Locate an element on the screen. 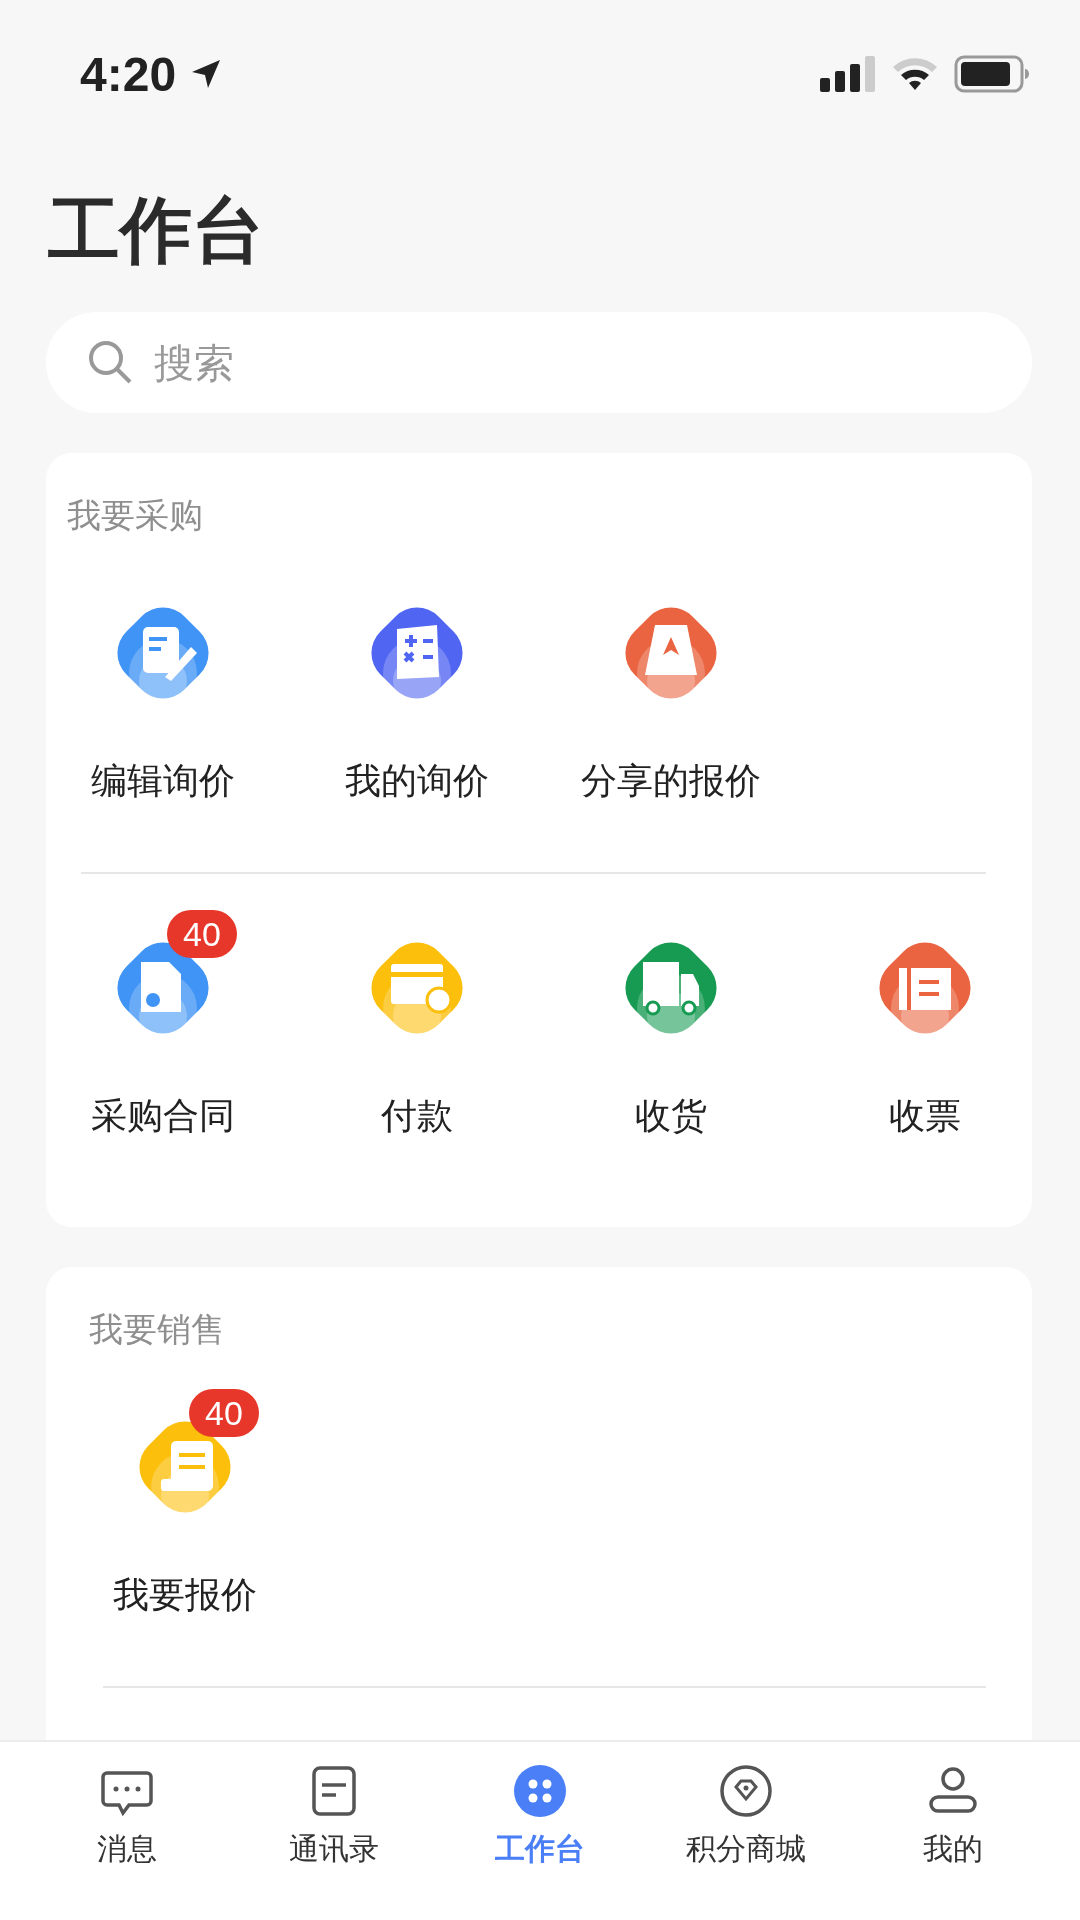 The width and height of the screenshot is (1080, 1920). search-icon is located at coordinates (110, 362).